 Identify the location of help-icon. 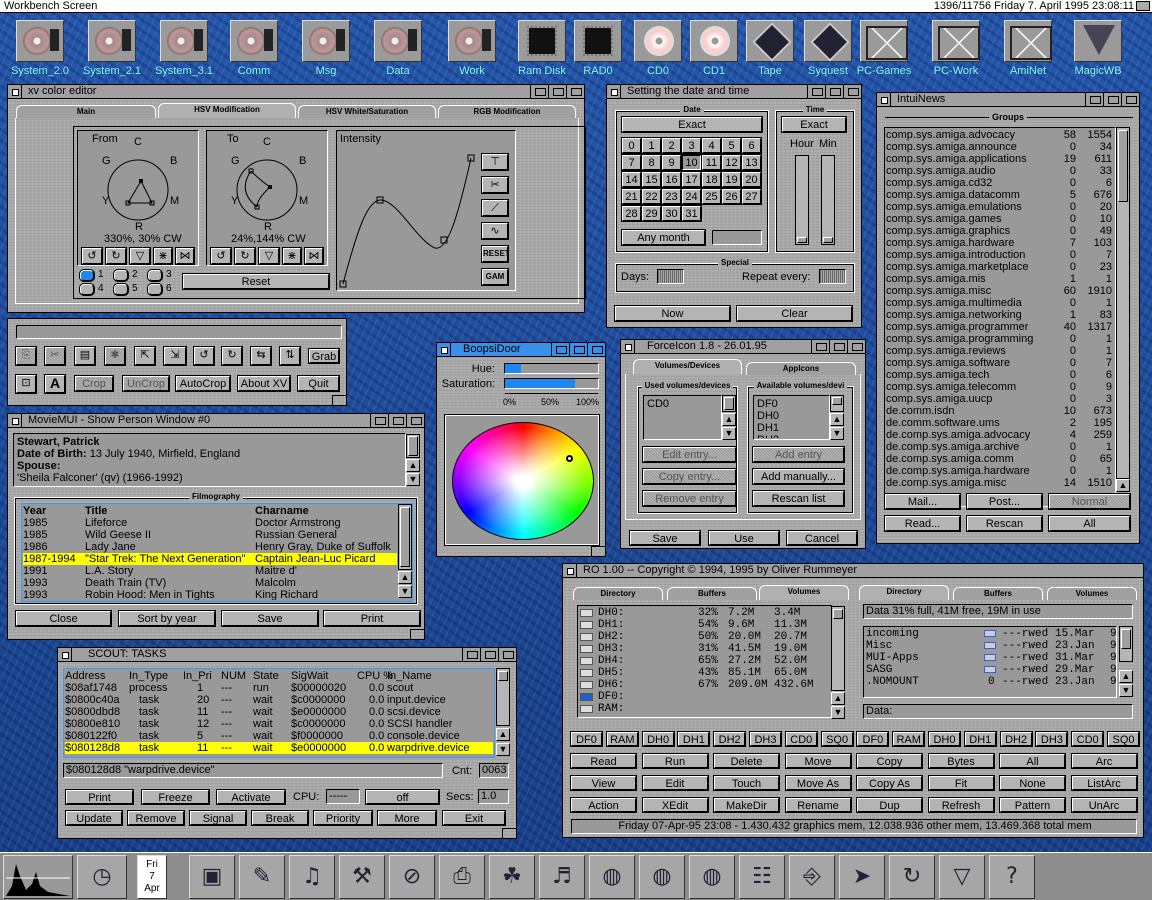
(1012, 877).